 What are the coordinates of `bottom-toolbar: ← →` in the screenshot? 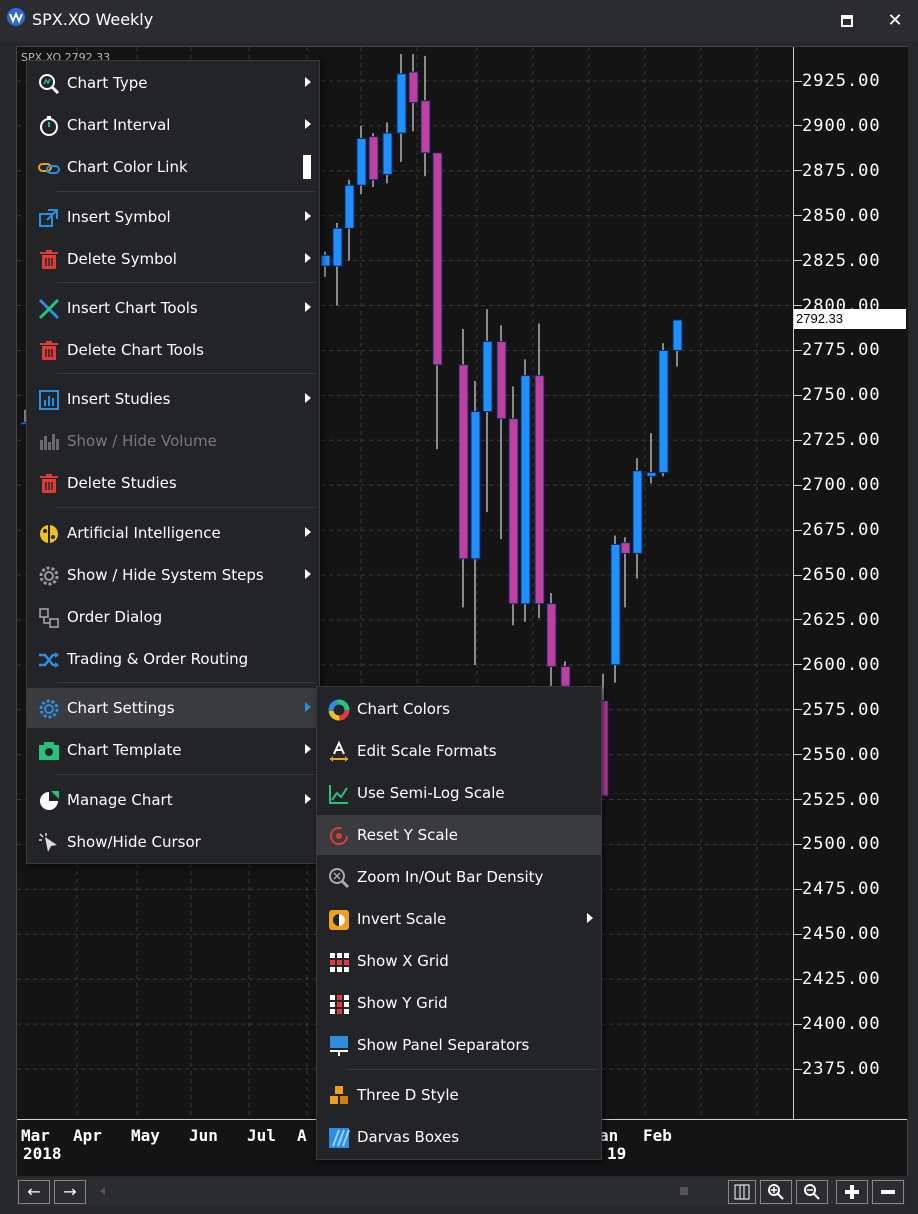 It's located at (461, 1192).